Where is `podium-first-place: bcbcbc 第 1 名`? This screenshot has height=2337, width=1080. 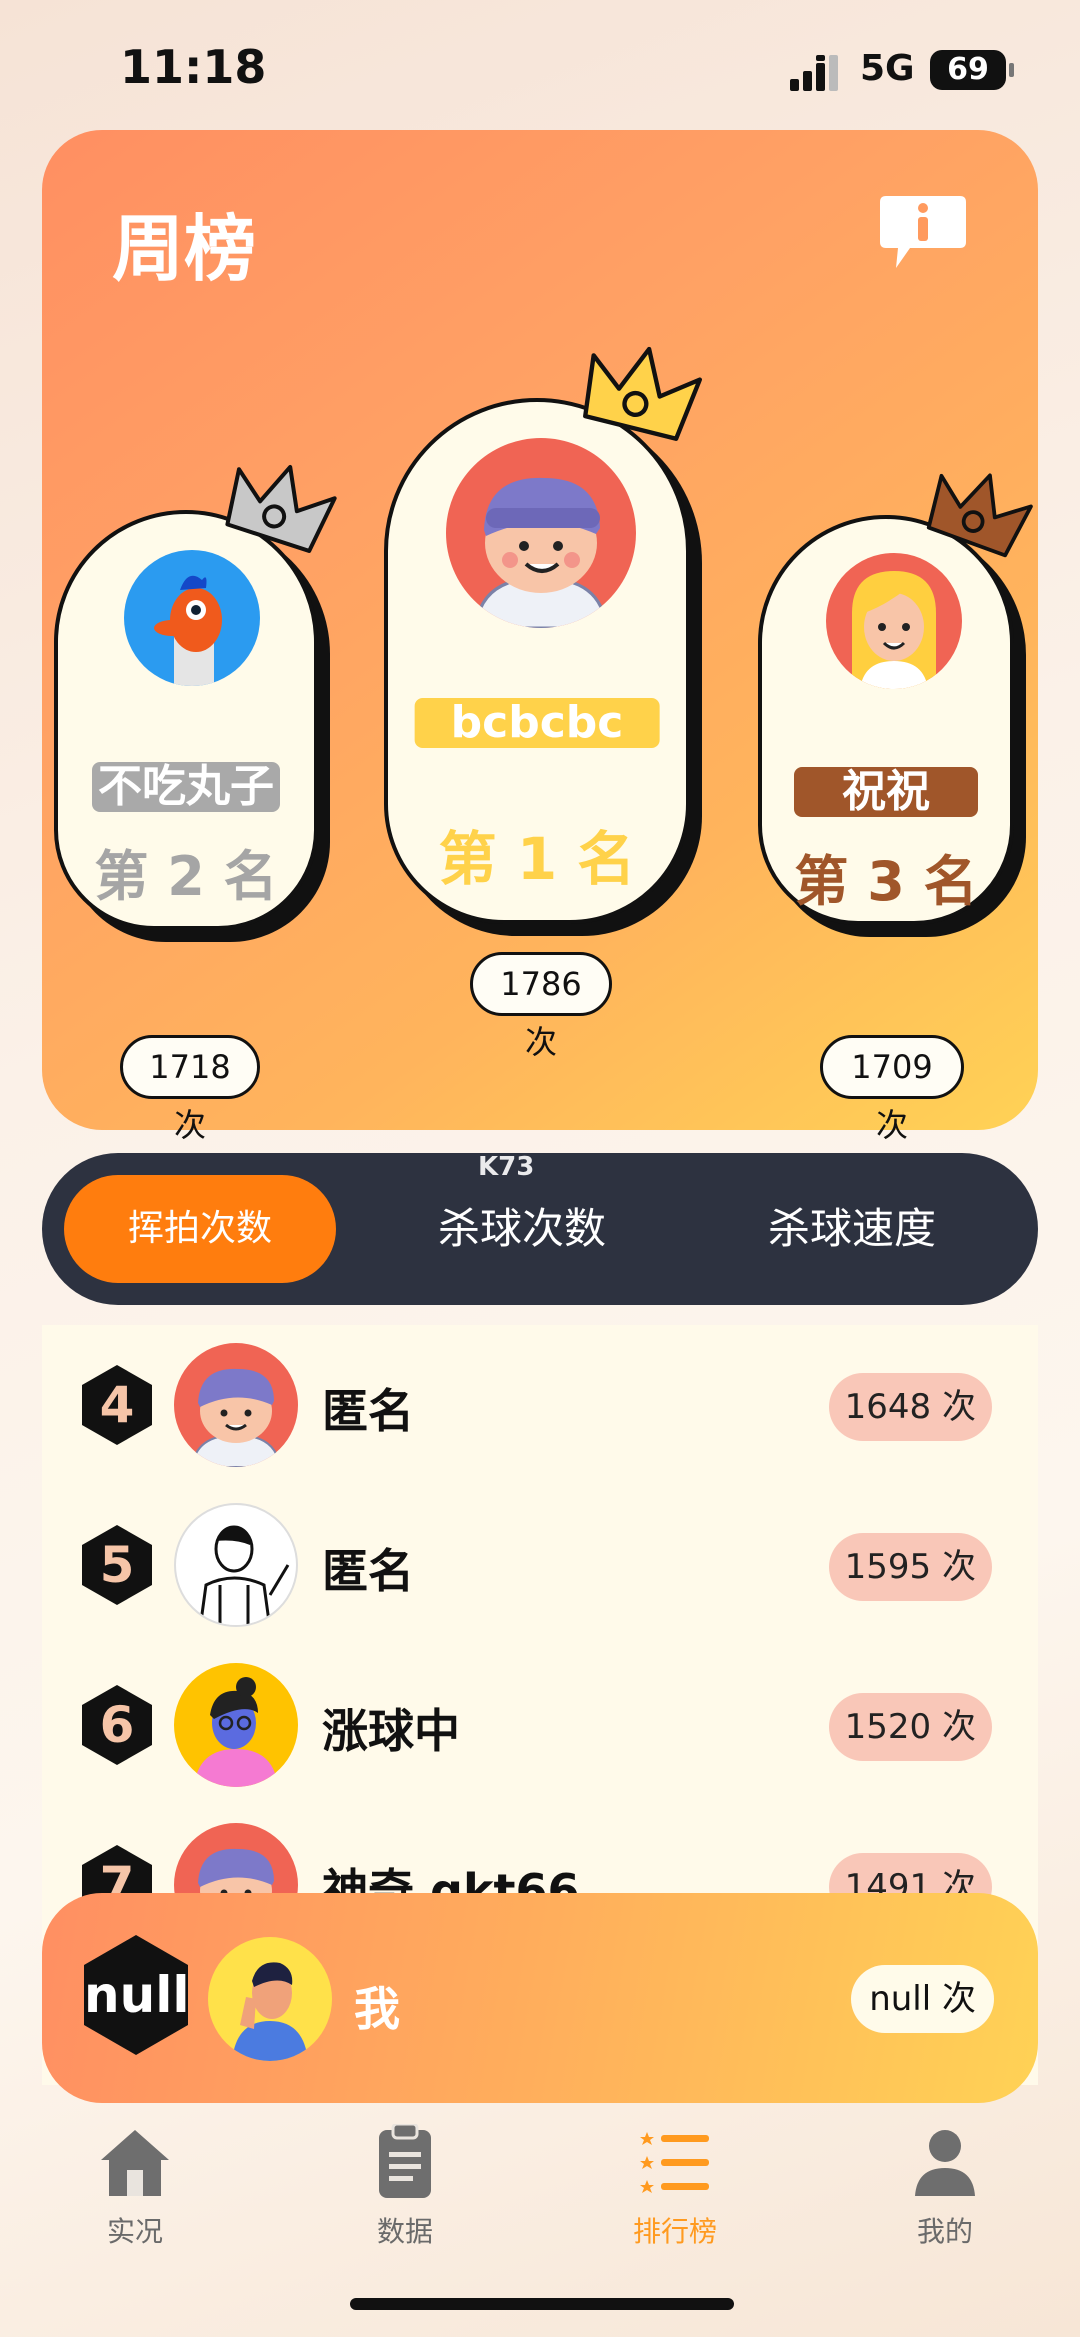 podium-first-place: bcbcbc 第 1 名 is located at coordinates (537, 661).